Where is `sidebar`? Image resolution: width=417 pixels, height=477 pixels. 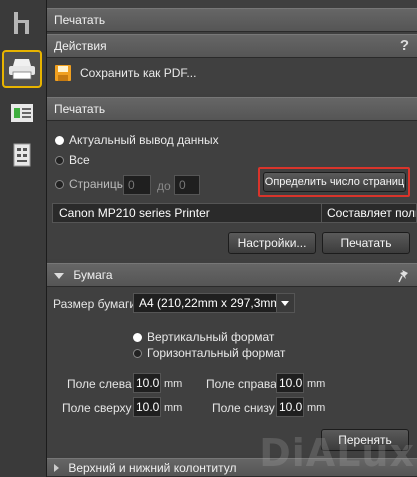
sidebar is located at coordinates (23, 238).